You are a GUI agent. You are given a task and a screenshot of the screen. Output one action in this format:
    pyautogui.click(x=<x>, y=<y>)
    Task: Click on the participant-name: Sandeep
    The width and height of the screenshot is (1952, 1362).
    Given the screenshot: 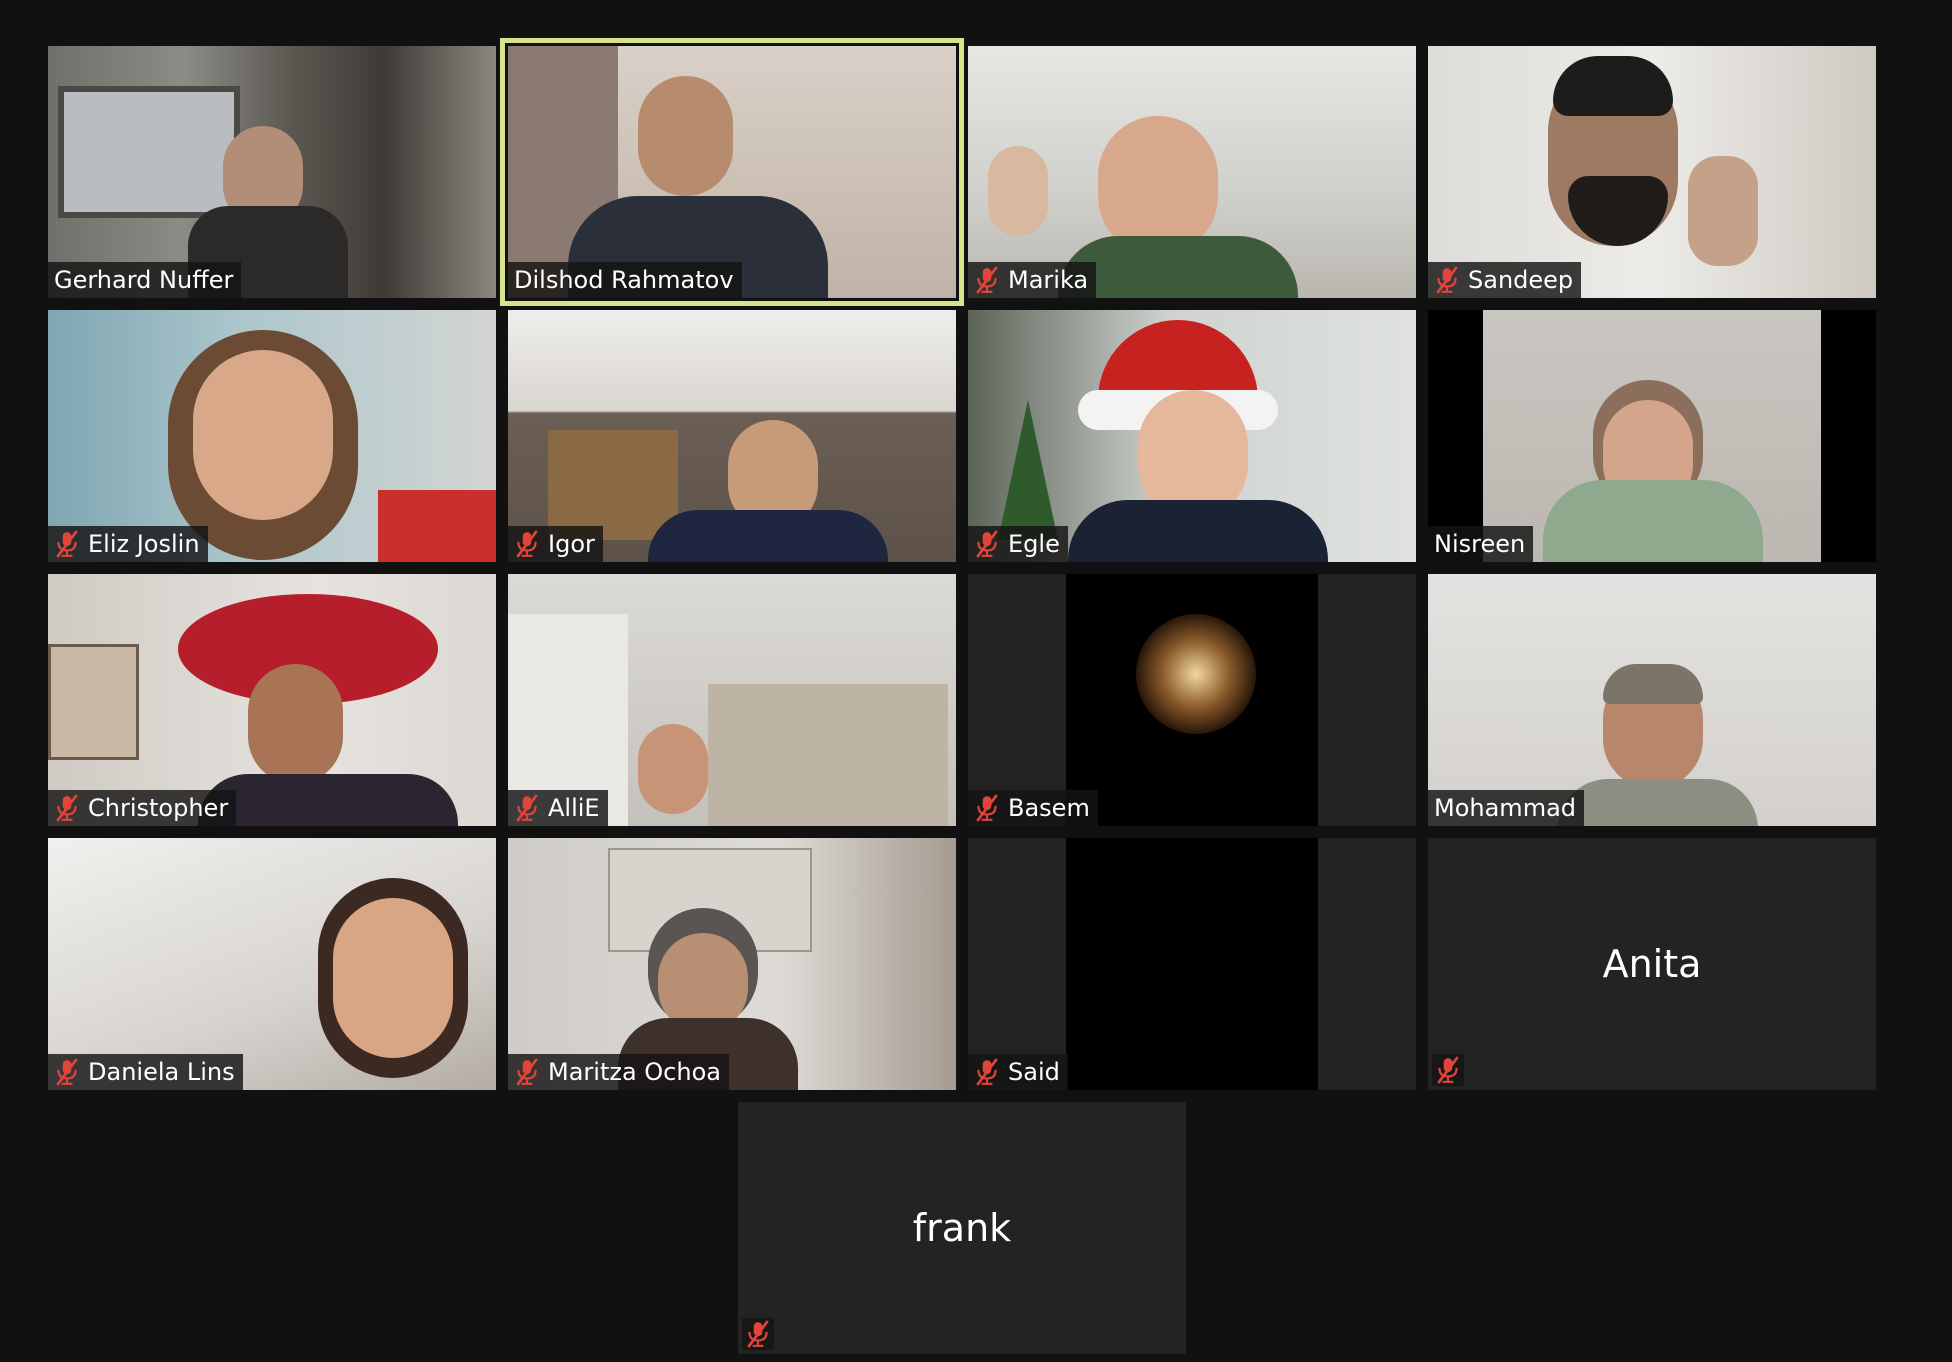 What is the action you would take?
    pyautogui.click(x=1521, y=280)
    